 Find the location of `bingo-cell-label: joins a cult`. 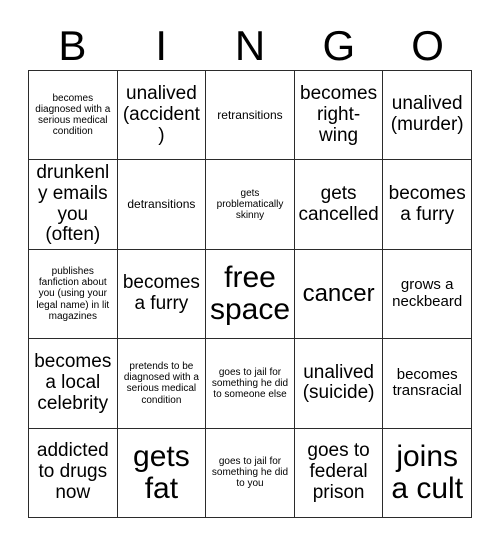

bingo-cell-label: joins a cult is located at coordinates (427, 472).